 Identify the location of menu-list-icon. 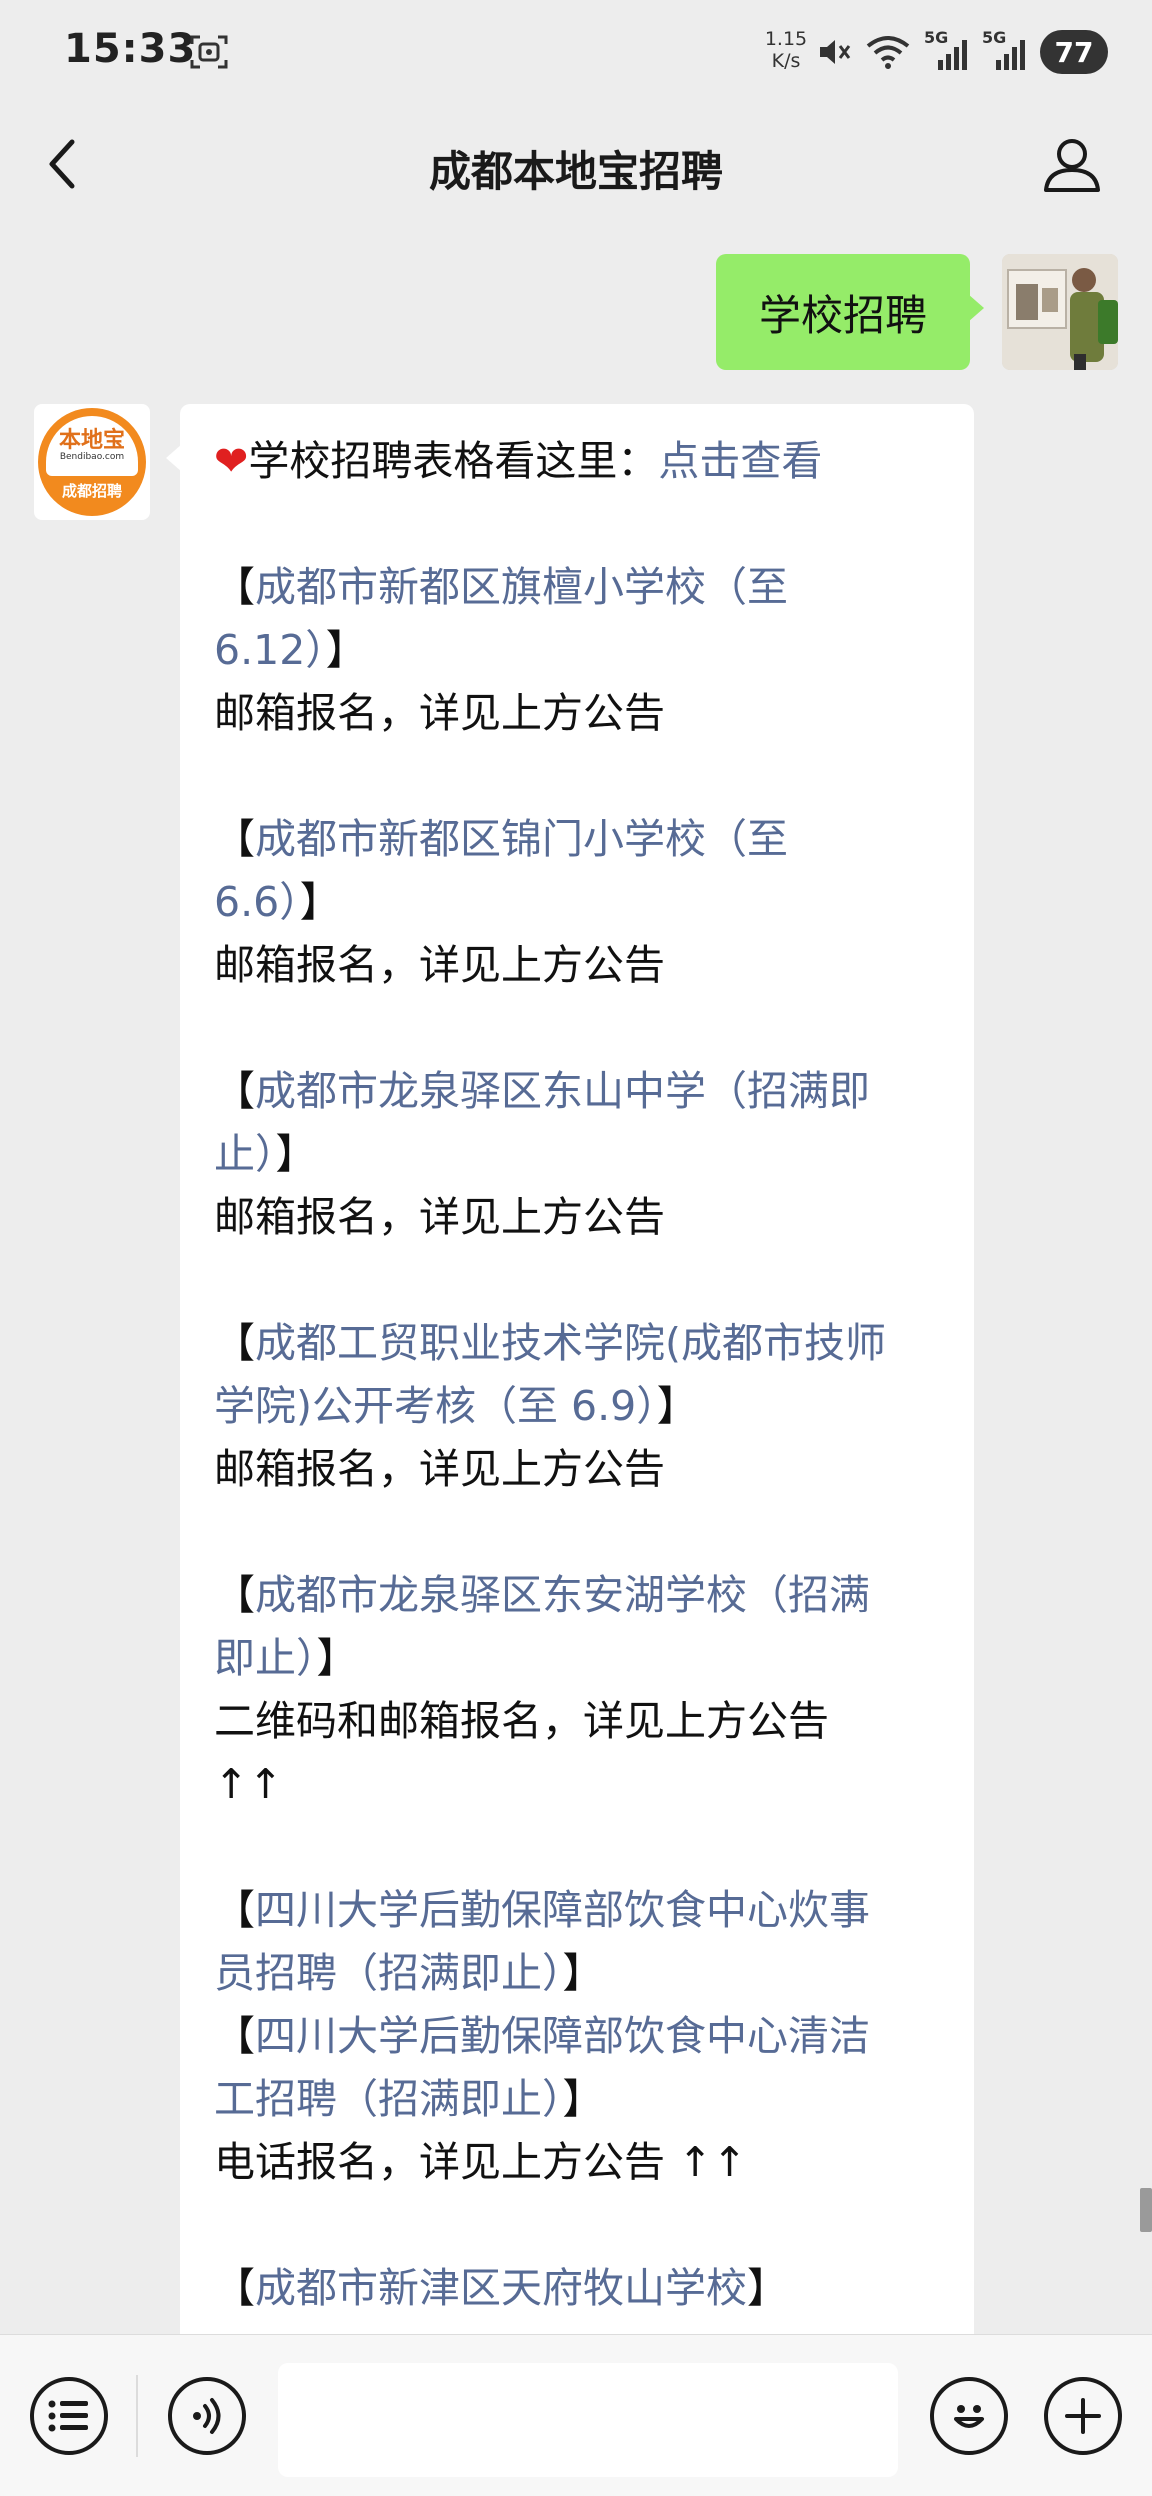
(68, 2416).